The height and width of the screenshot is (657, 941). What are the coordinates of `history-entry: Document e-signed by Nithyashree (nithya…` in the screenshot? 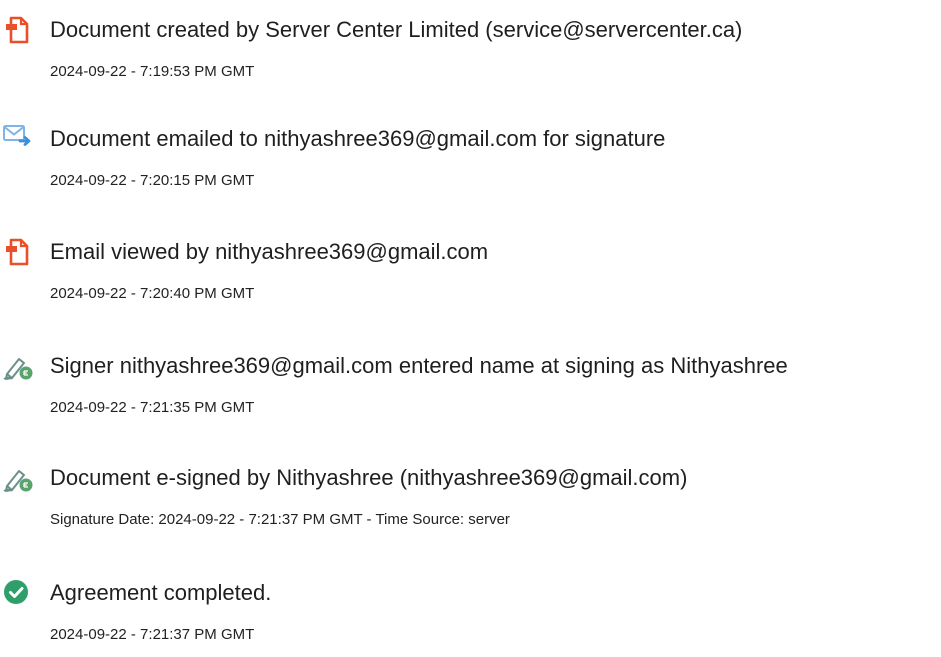 It's located at (470, 502).